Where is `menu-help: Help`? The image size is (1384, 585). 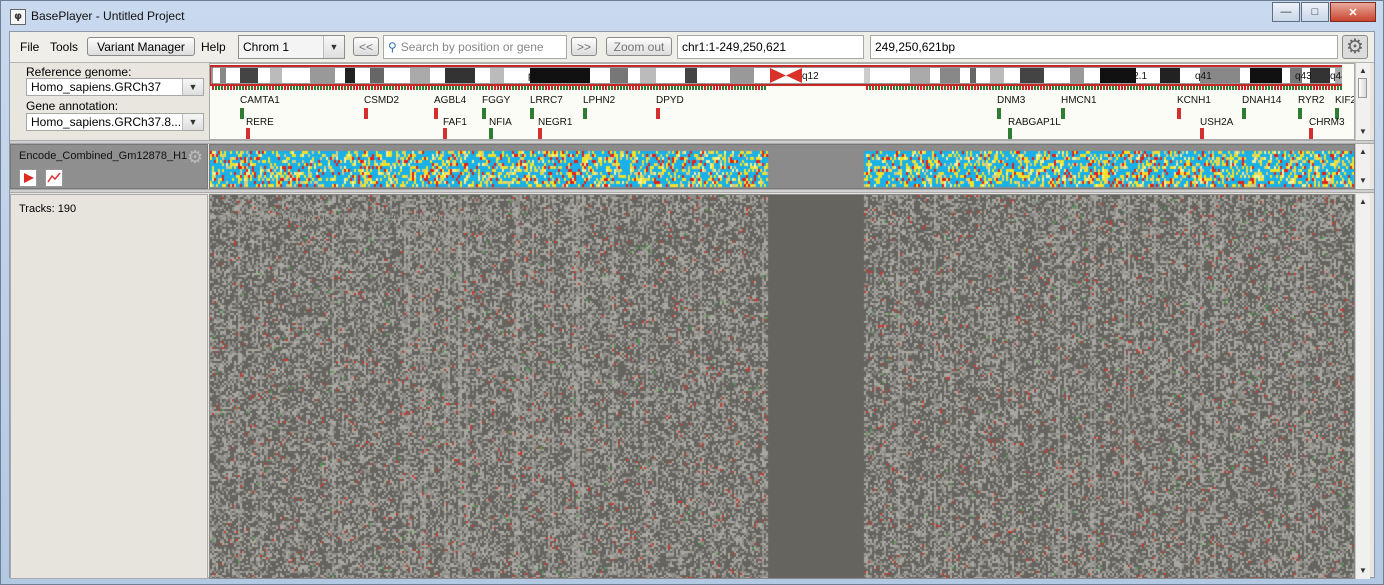 menu-help: Help is located at coordinates (213, 47).